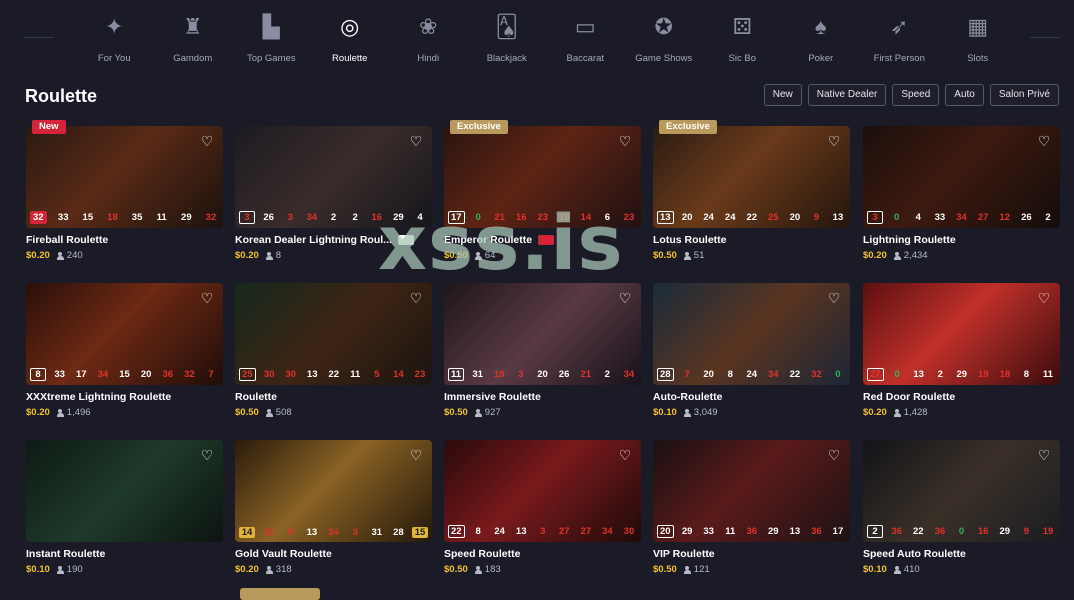 The image size is (1074, 600). Describe the element at coordinates (542, 554) in the screenshot. I see `game-title: Speed Roulette` at that location.